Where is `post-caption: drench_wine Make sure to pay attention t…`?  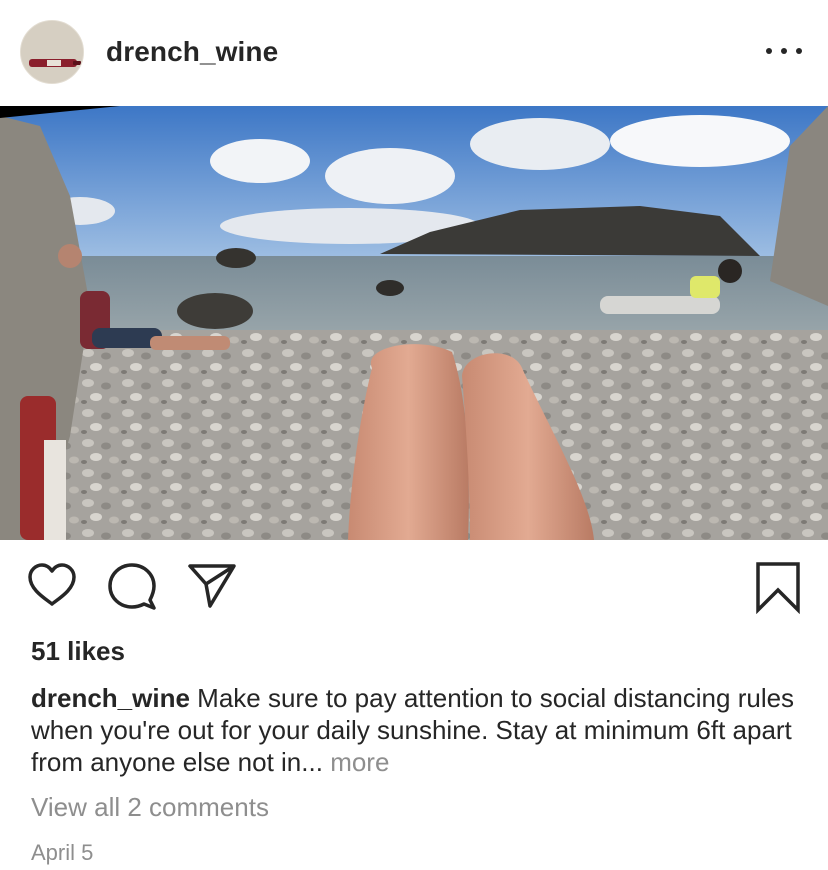 post-caption: drench_wine Make sure to pay attention t… is located at coordinates (416, 730).